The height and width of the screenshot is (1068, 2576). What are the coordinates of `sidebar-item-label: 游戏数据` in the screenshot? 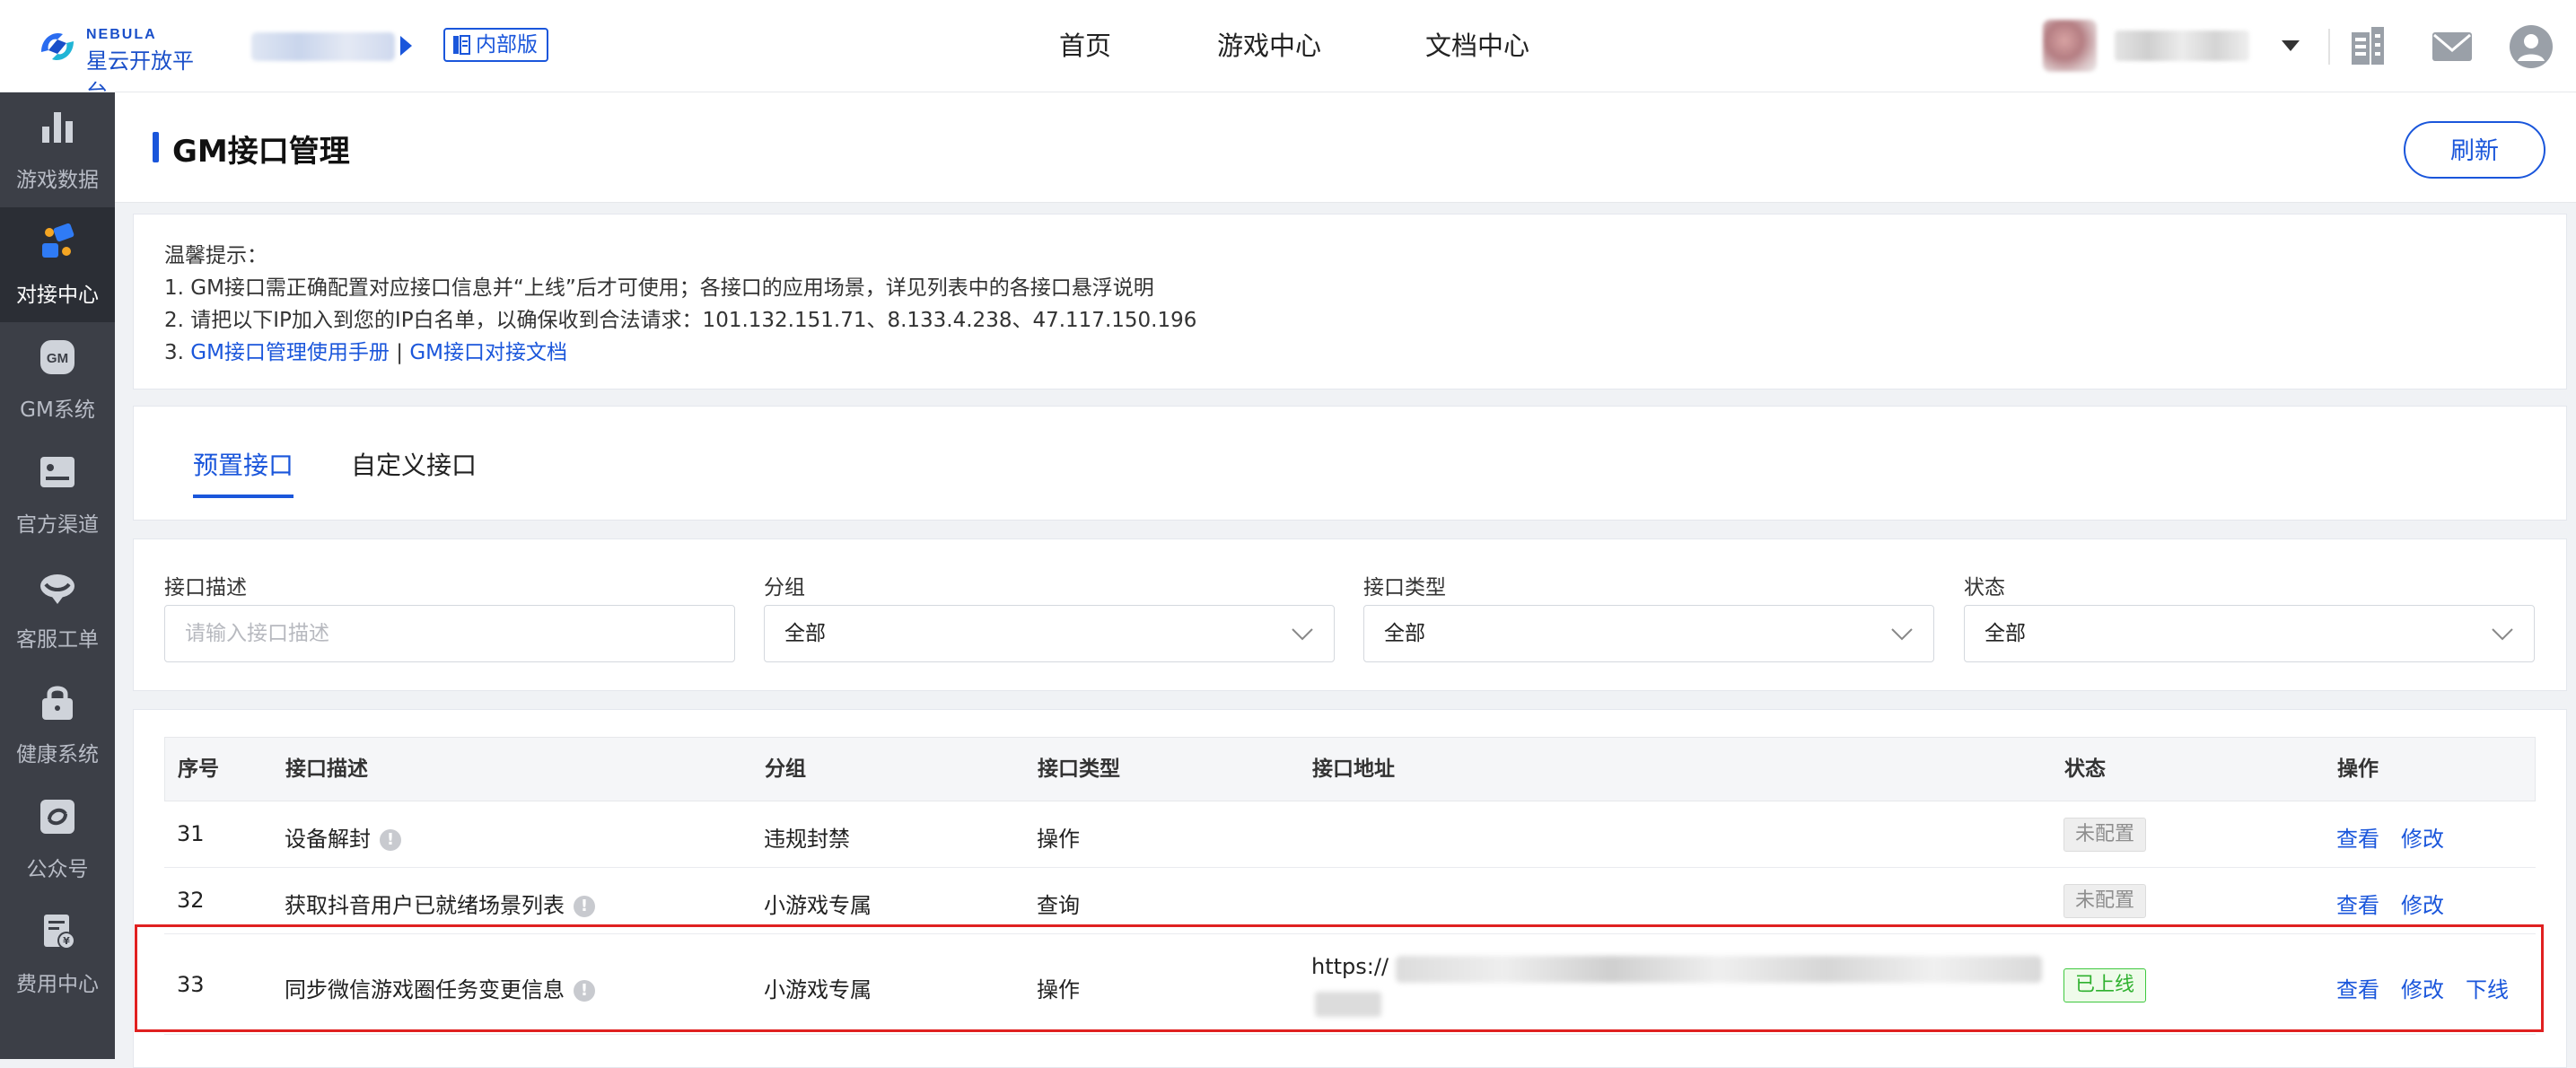 It's located at (57, 180).